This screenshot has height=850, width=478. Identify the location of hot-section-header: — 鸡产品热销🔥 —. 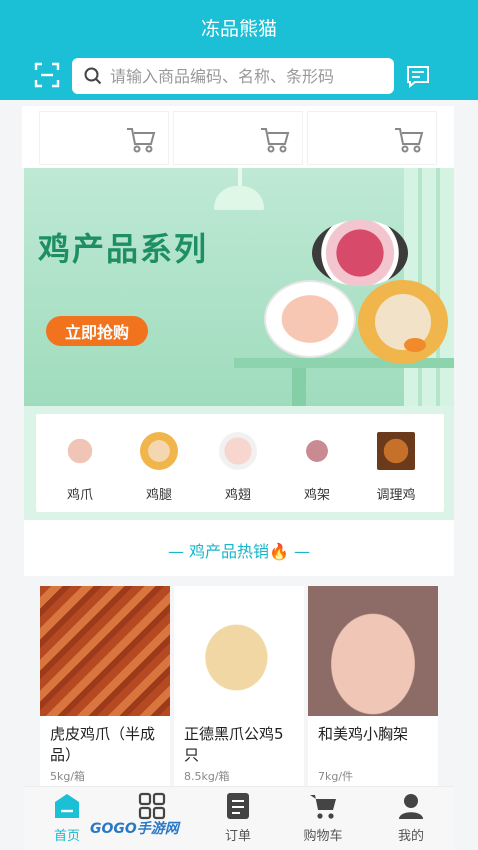
(239, 548).